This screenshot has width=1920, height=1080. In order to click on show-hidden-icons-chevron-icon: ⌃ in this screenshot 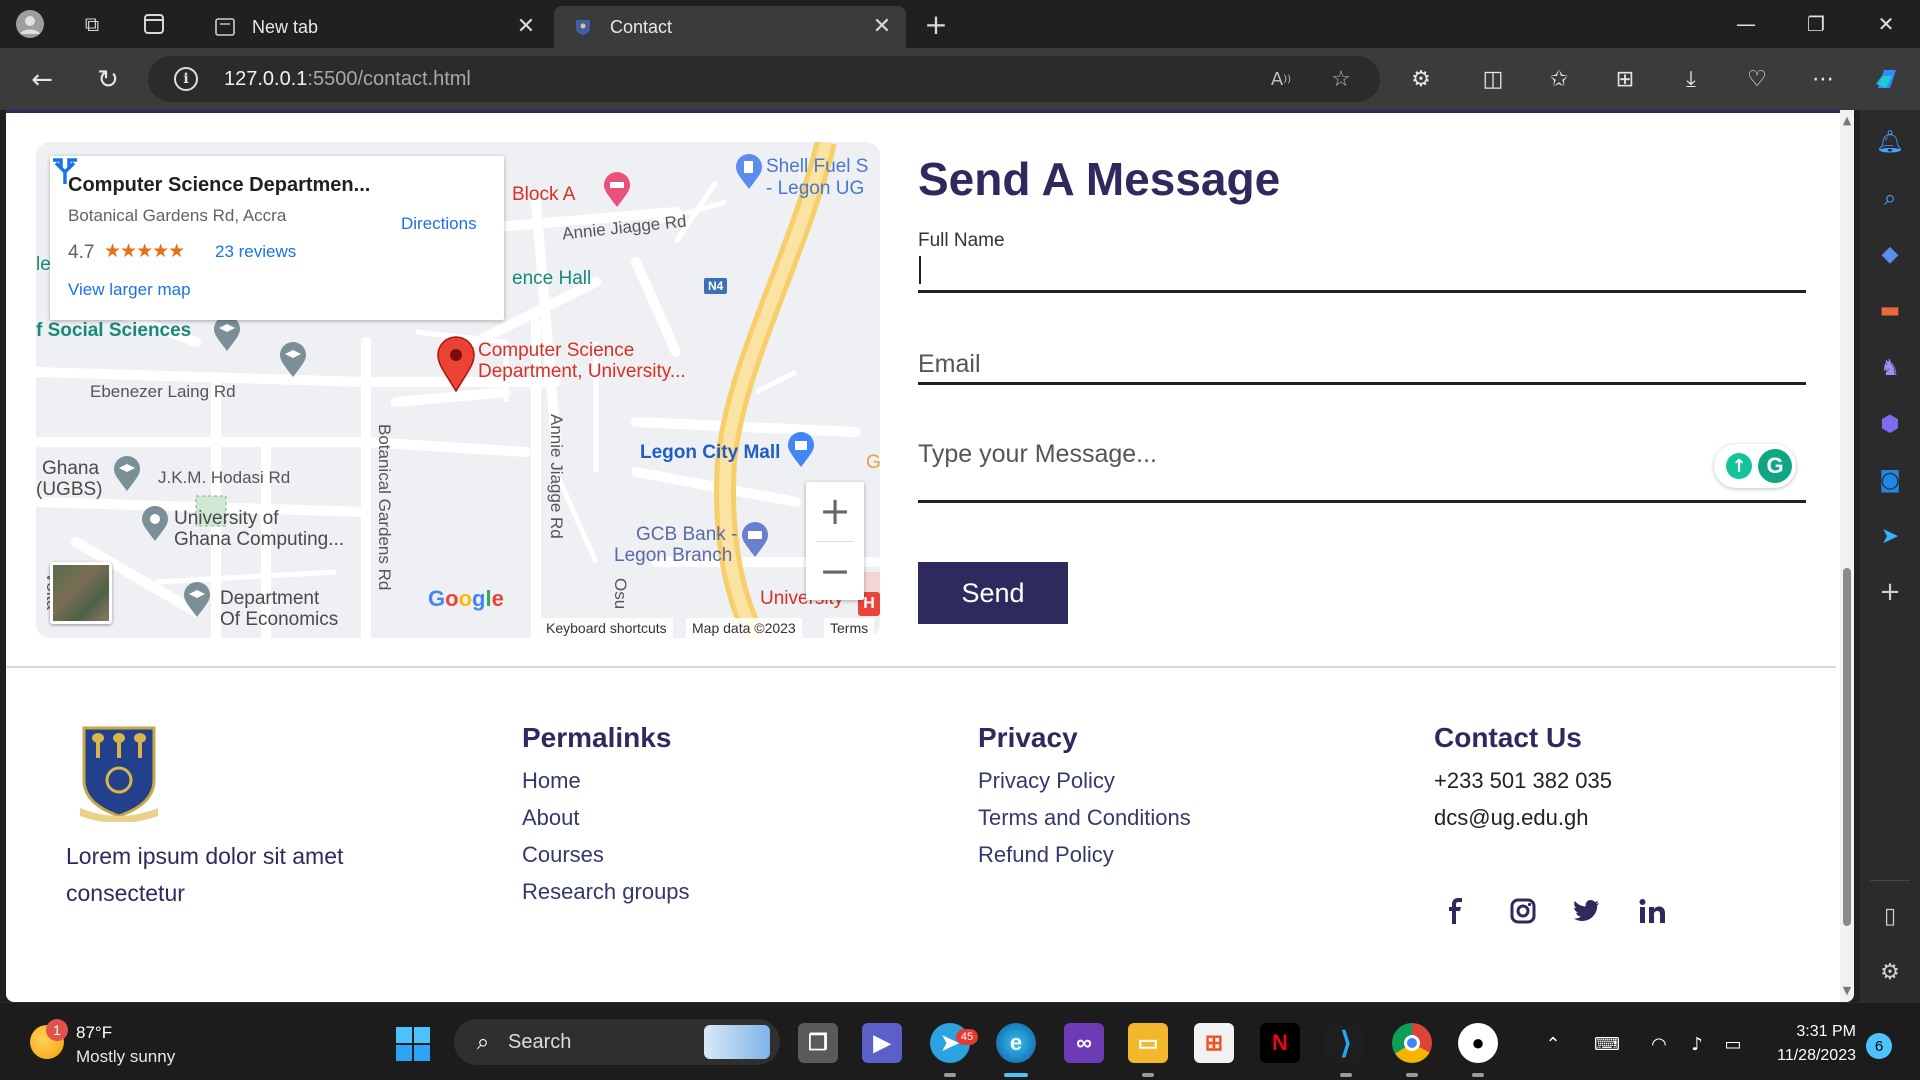, I will do `click(1553, 1044)`.